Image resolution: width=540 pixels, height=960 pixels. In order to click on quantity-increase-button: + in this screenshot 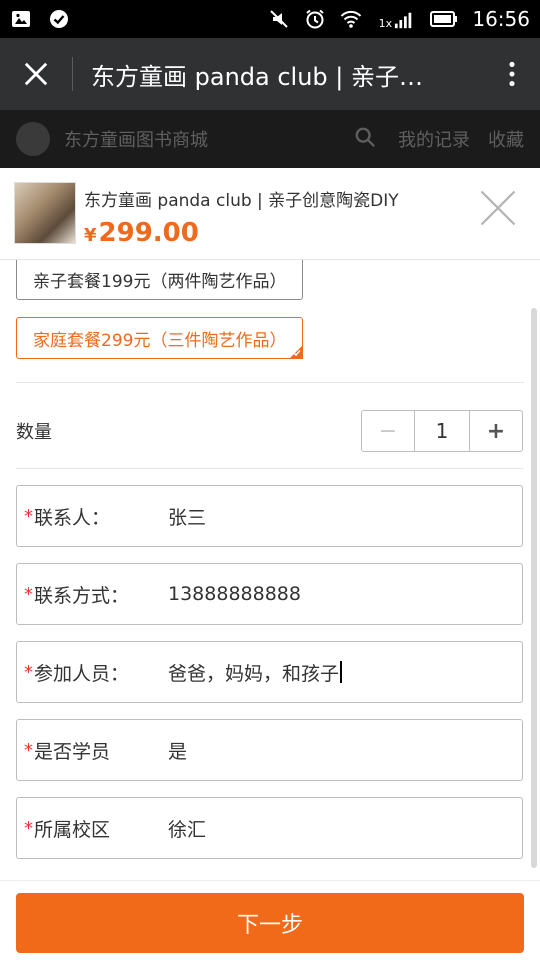, I will do `click(496, 431)`.